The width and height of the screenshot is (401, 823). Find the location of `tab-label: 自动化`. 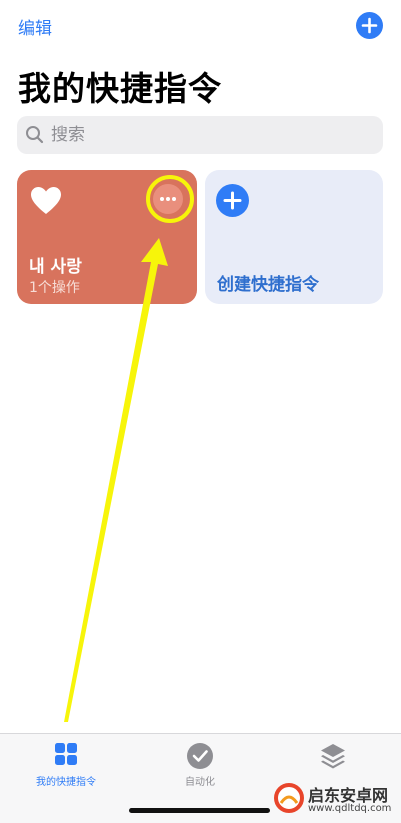

tab-label: 自动化 is located at coordinates (200, 782).